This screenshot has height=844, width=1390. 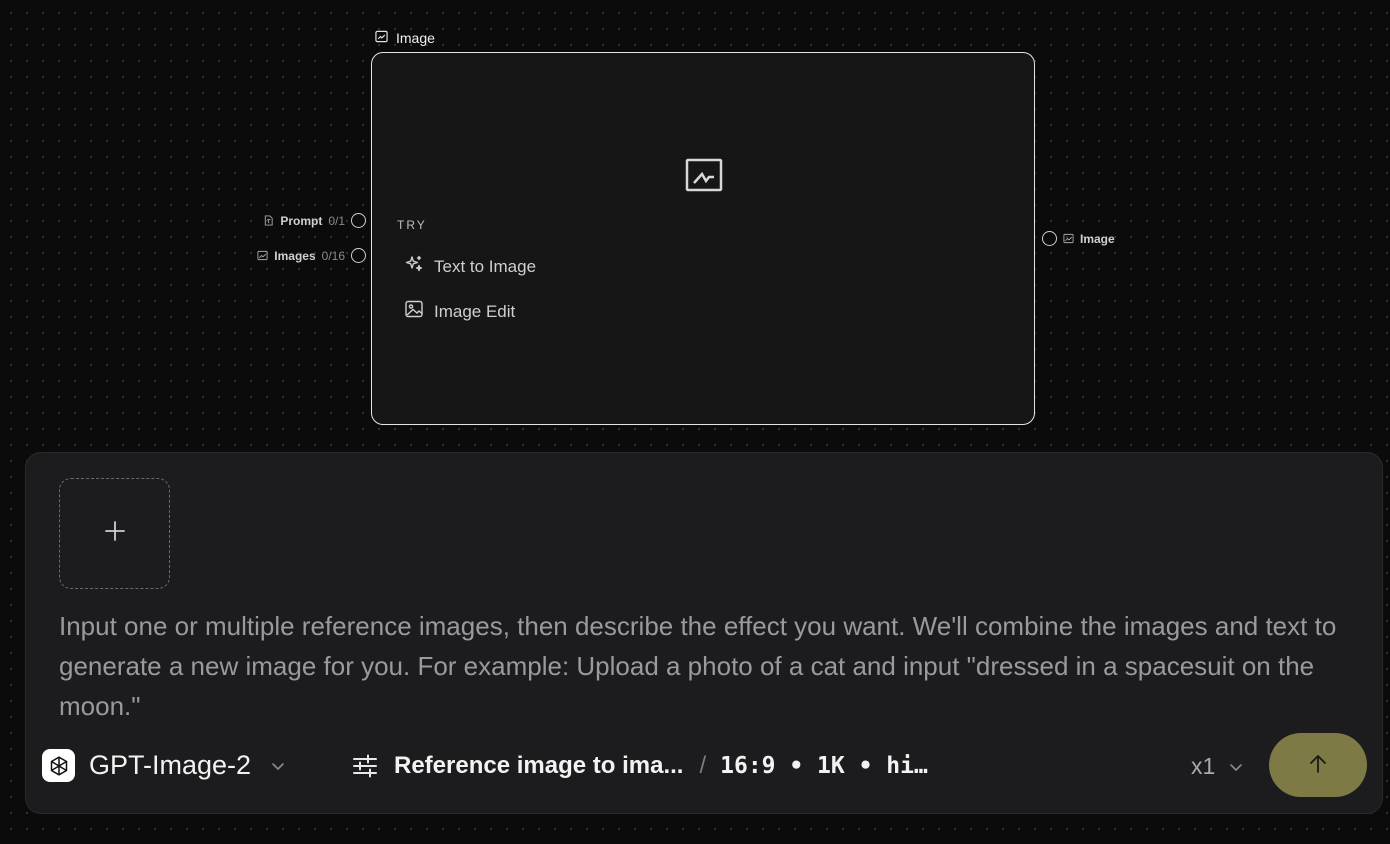 I want to click on plus-icon, so click(x=115, y=533).